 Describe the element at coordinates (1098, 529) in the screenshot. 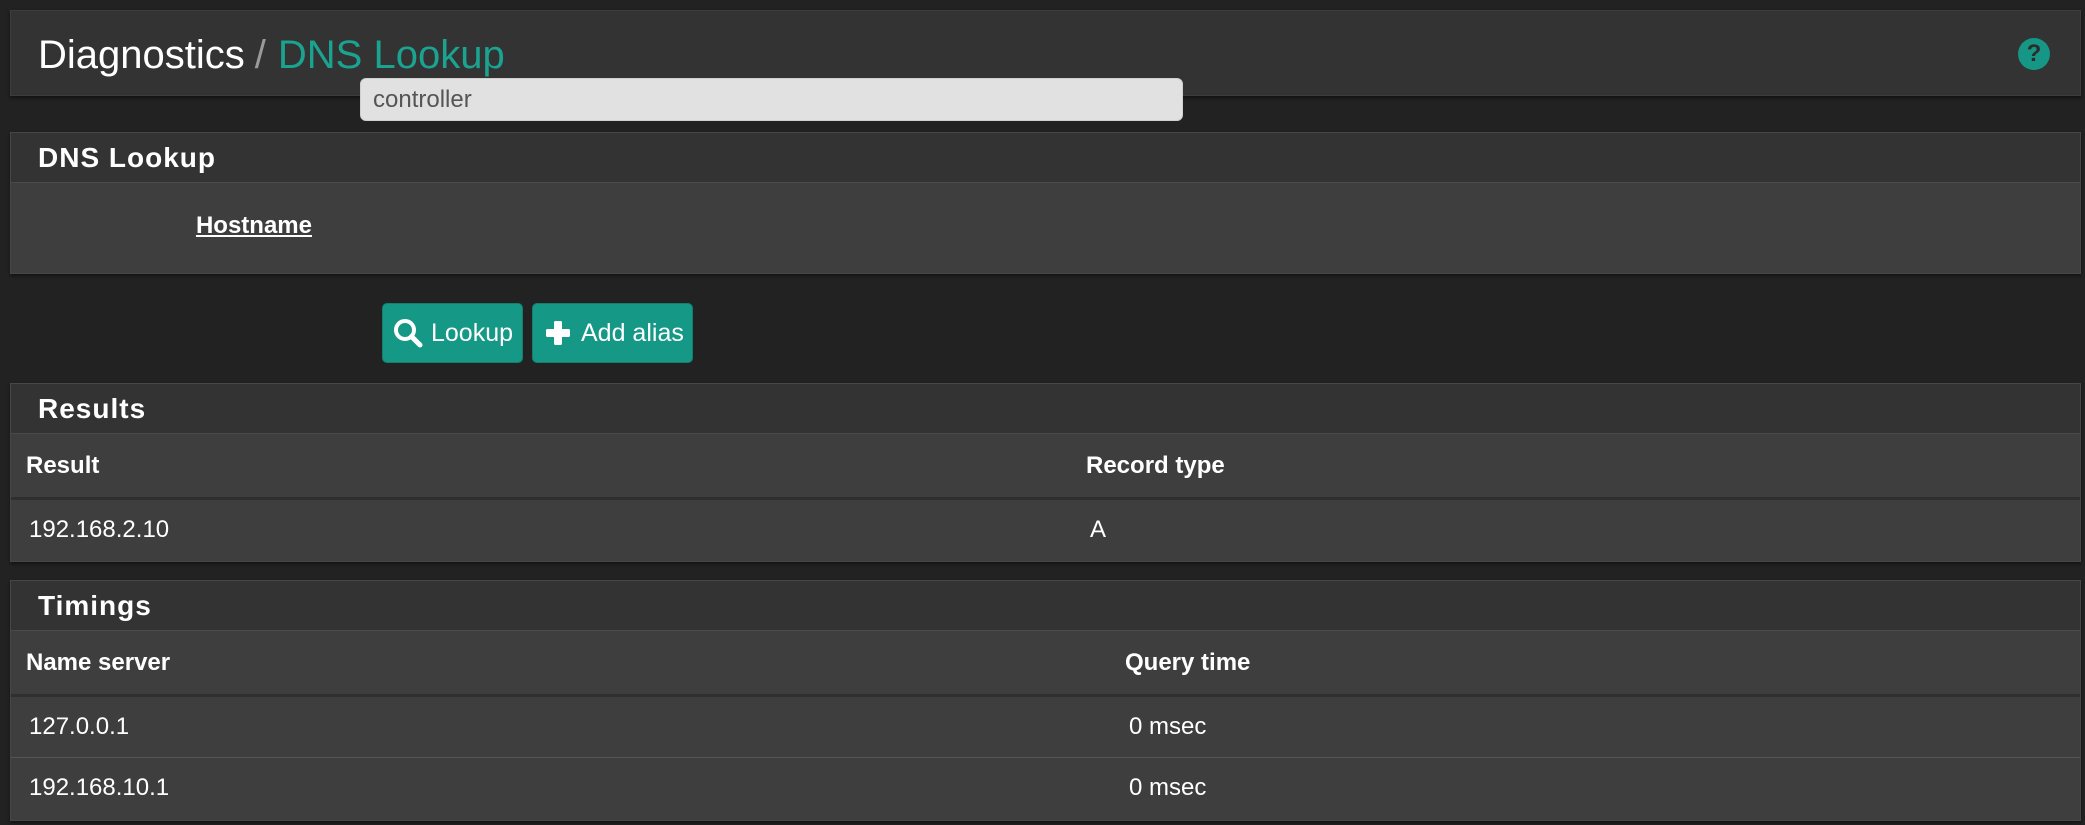

I see `record-type-cell: A` at that location.